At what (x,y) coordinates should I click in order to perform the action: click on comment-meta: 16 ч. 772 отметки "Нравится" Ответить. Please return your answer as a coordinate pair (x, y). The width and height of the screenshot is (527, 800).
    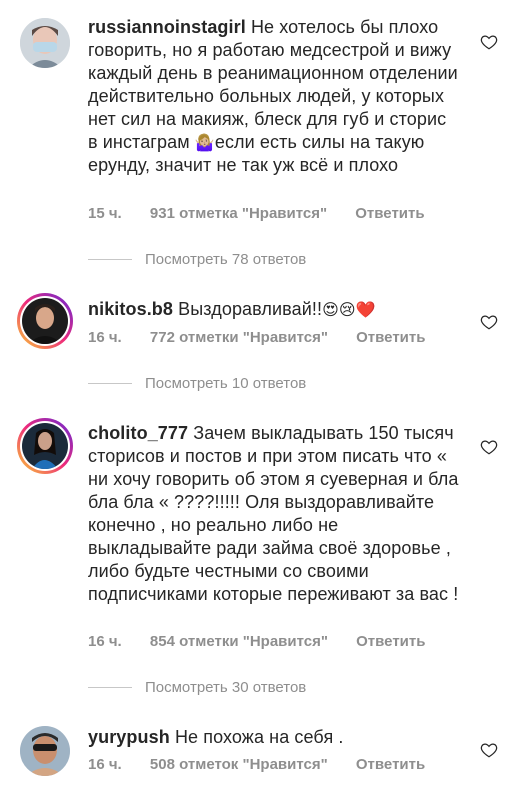
    Looking at the image, I should click on (256, 337).